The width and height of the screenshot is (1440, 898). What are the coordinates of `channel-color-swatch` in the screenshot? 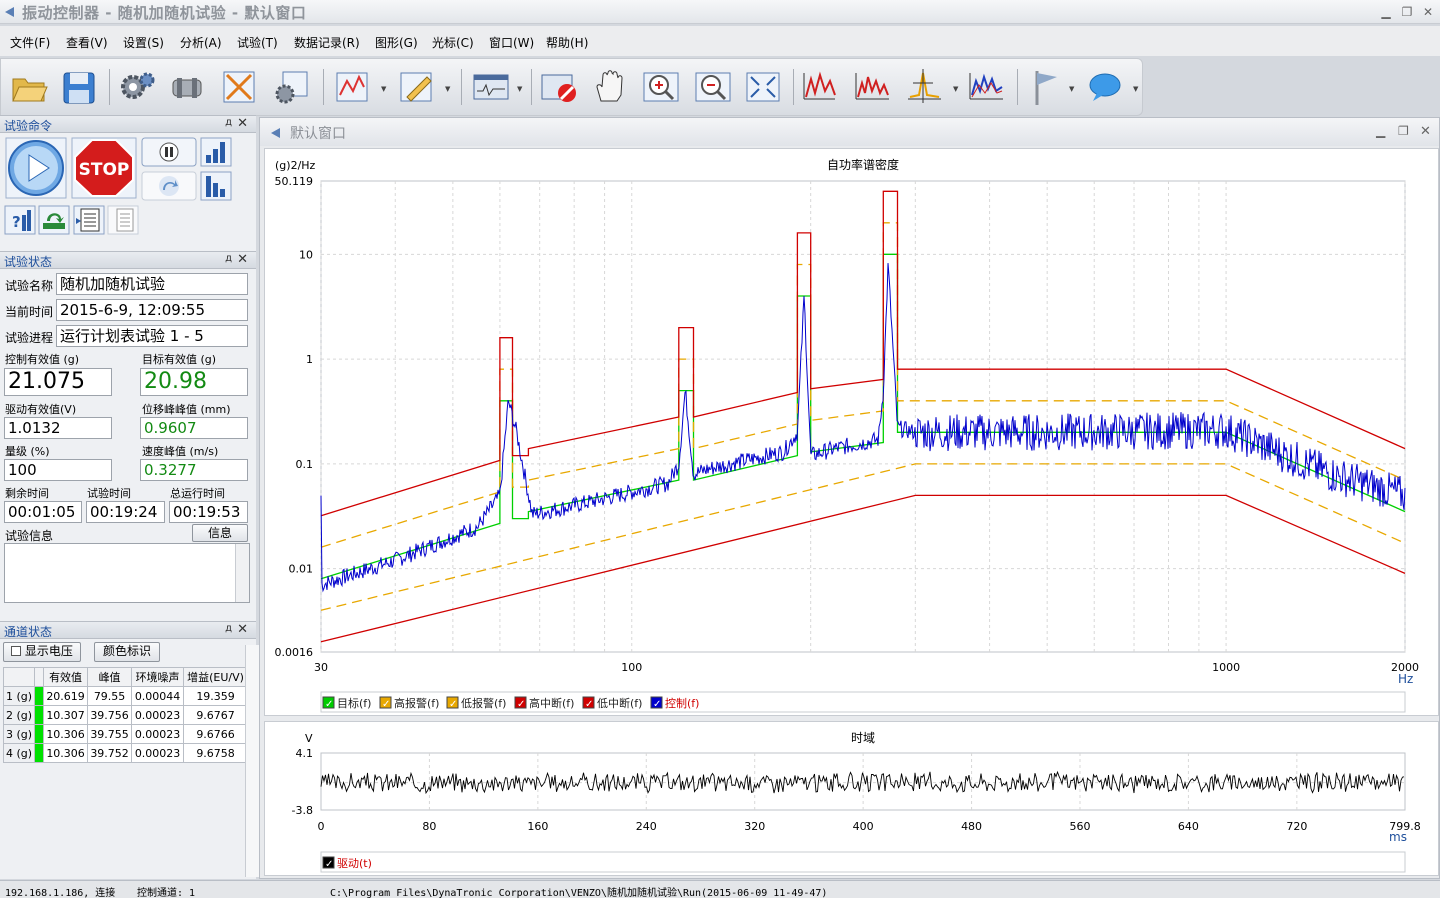 It's located at (39, 715).